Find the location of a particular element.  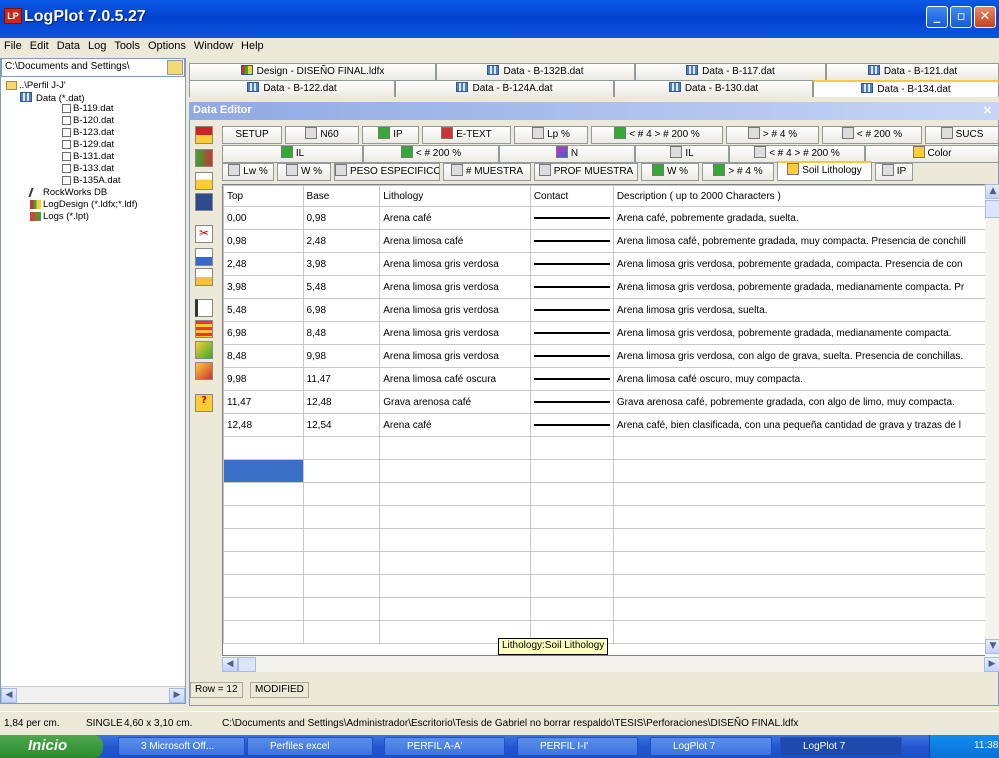

tab-gt4: > # 4 % is located at coordinates (772, 135).